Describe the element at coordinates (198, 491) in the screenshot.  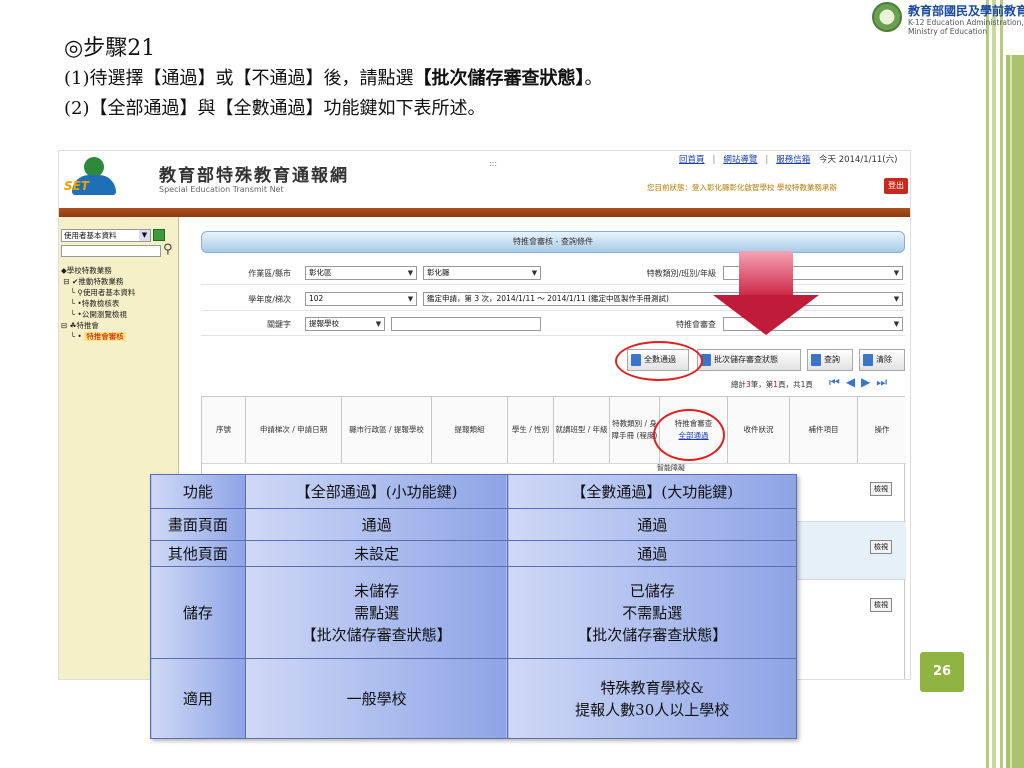
I see `table-header: 功能` at that location.